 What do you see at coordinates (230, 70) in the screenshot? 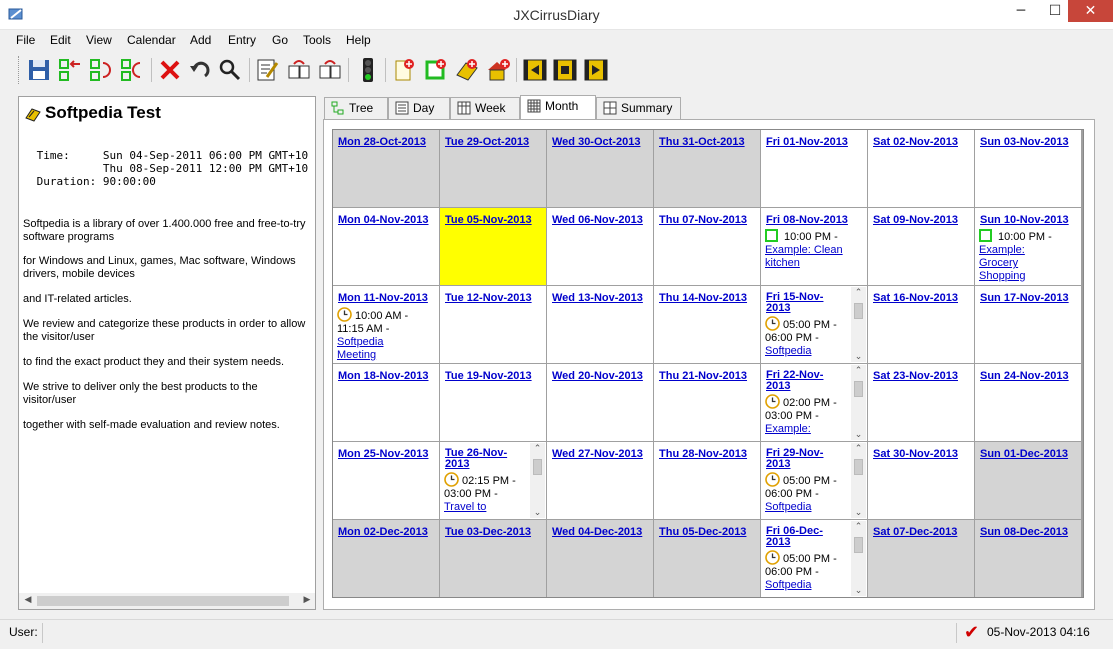
I see `search-icon` at bounding box center [230, 70].